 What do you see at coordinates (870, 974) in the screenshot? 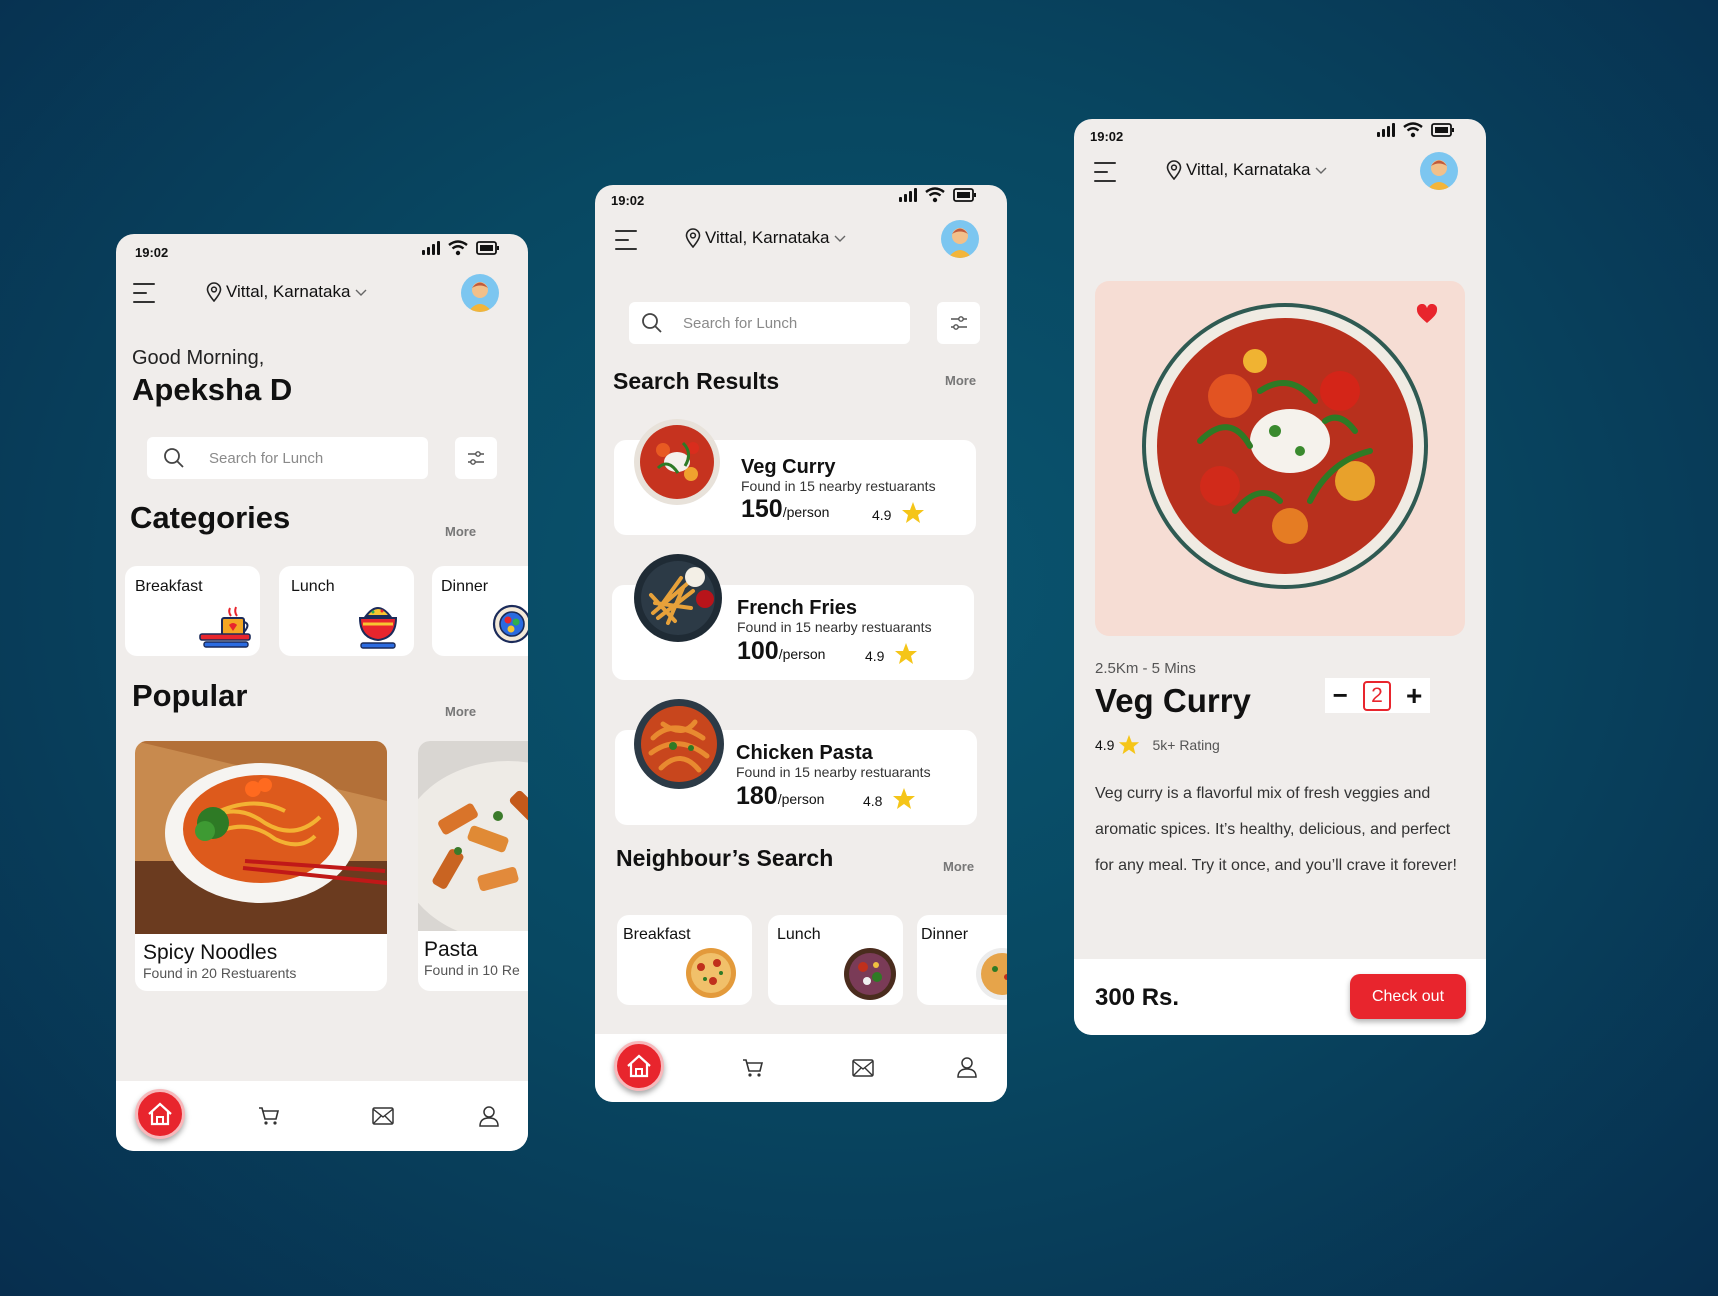
I see `salad-bowl-image` at bounding box center [870, 974].